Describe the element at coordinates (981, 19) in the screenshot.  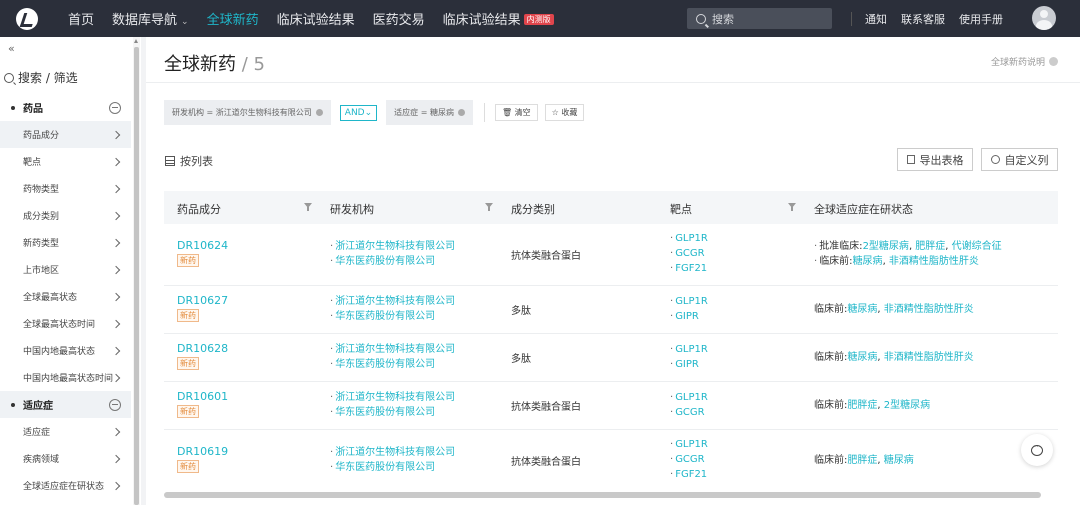
I see `manual-link: 使用手册` at that location.